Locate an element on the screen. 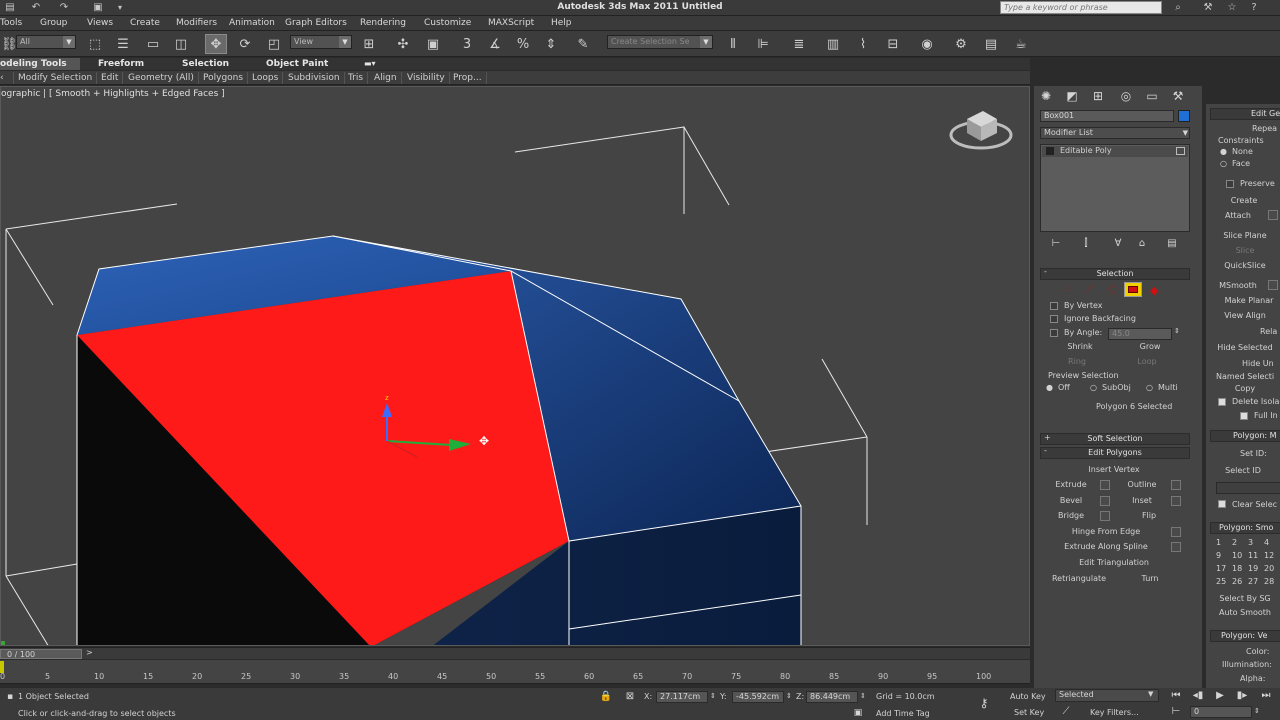 The height and width of the screenshot is (720, 1280). polygon-mode-icon is located at coordinates (1133, 289).